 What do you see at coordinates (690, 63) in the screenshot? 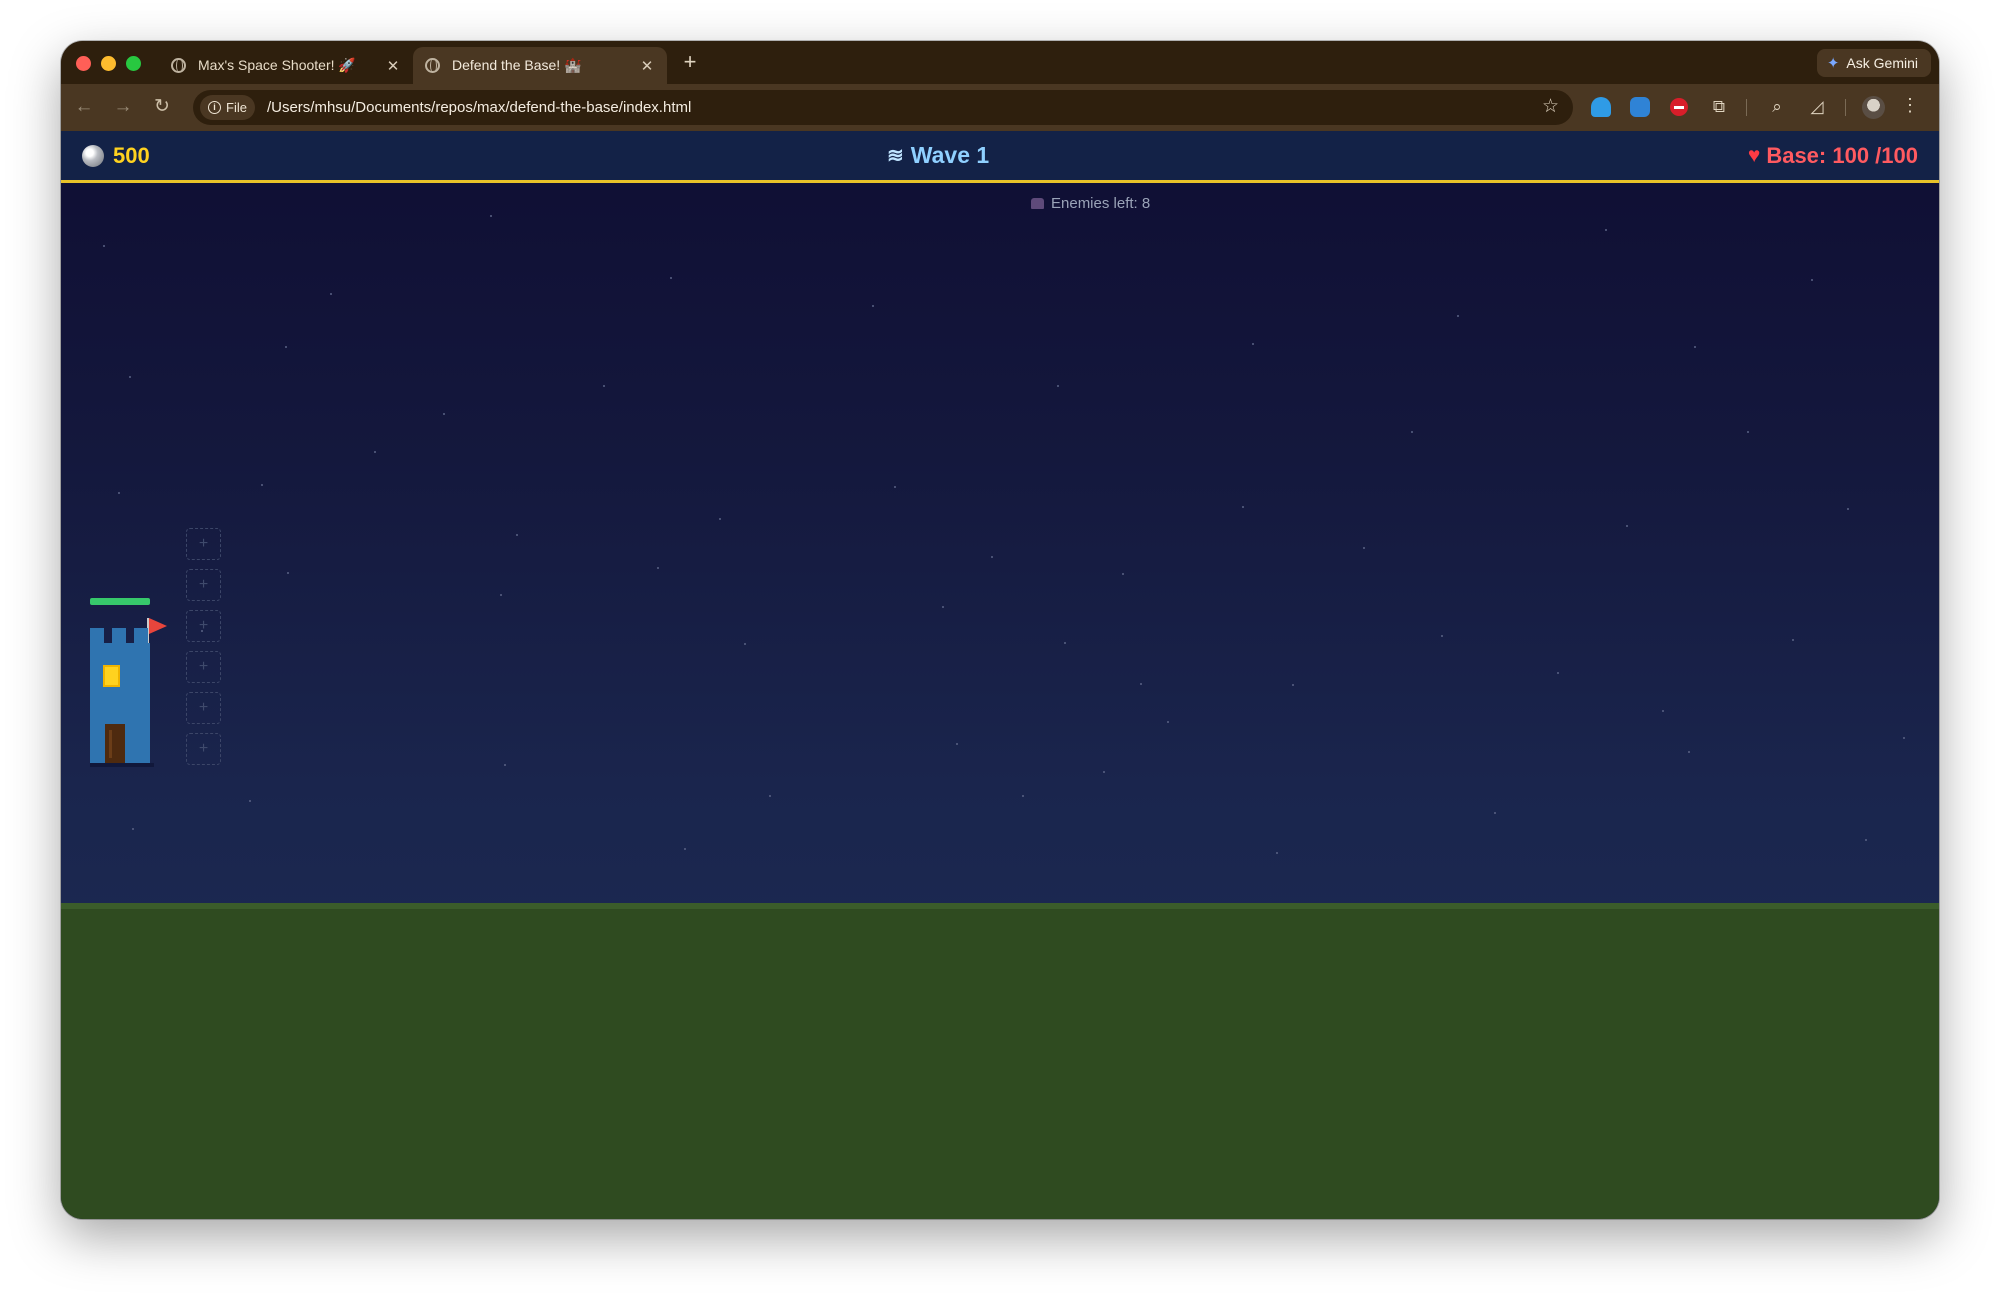
I see `new-tab-button: +` at bounding box center [690, 63].